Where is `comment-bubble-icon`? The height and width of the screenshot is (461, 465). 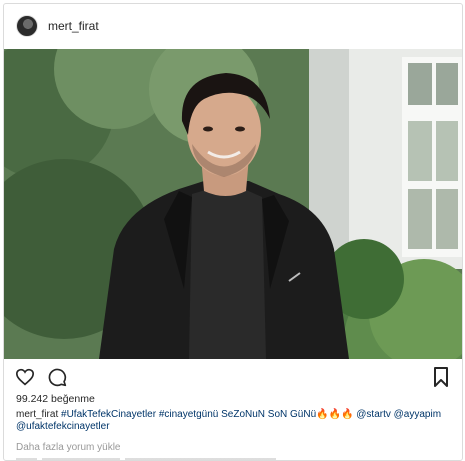 comment-bubble-icon is located at coordinates (57, 377).